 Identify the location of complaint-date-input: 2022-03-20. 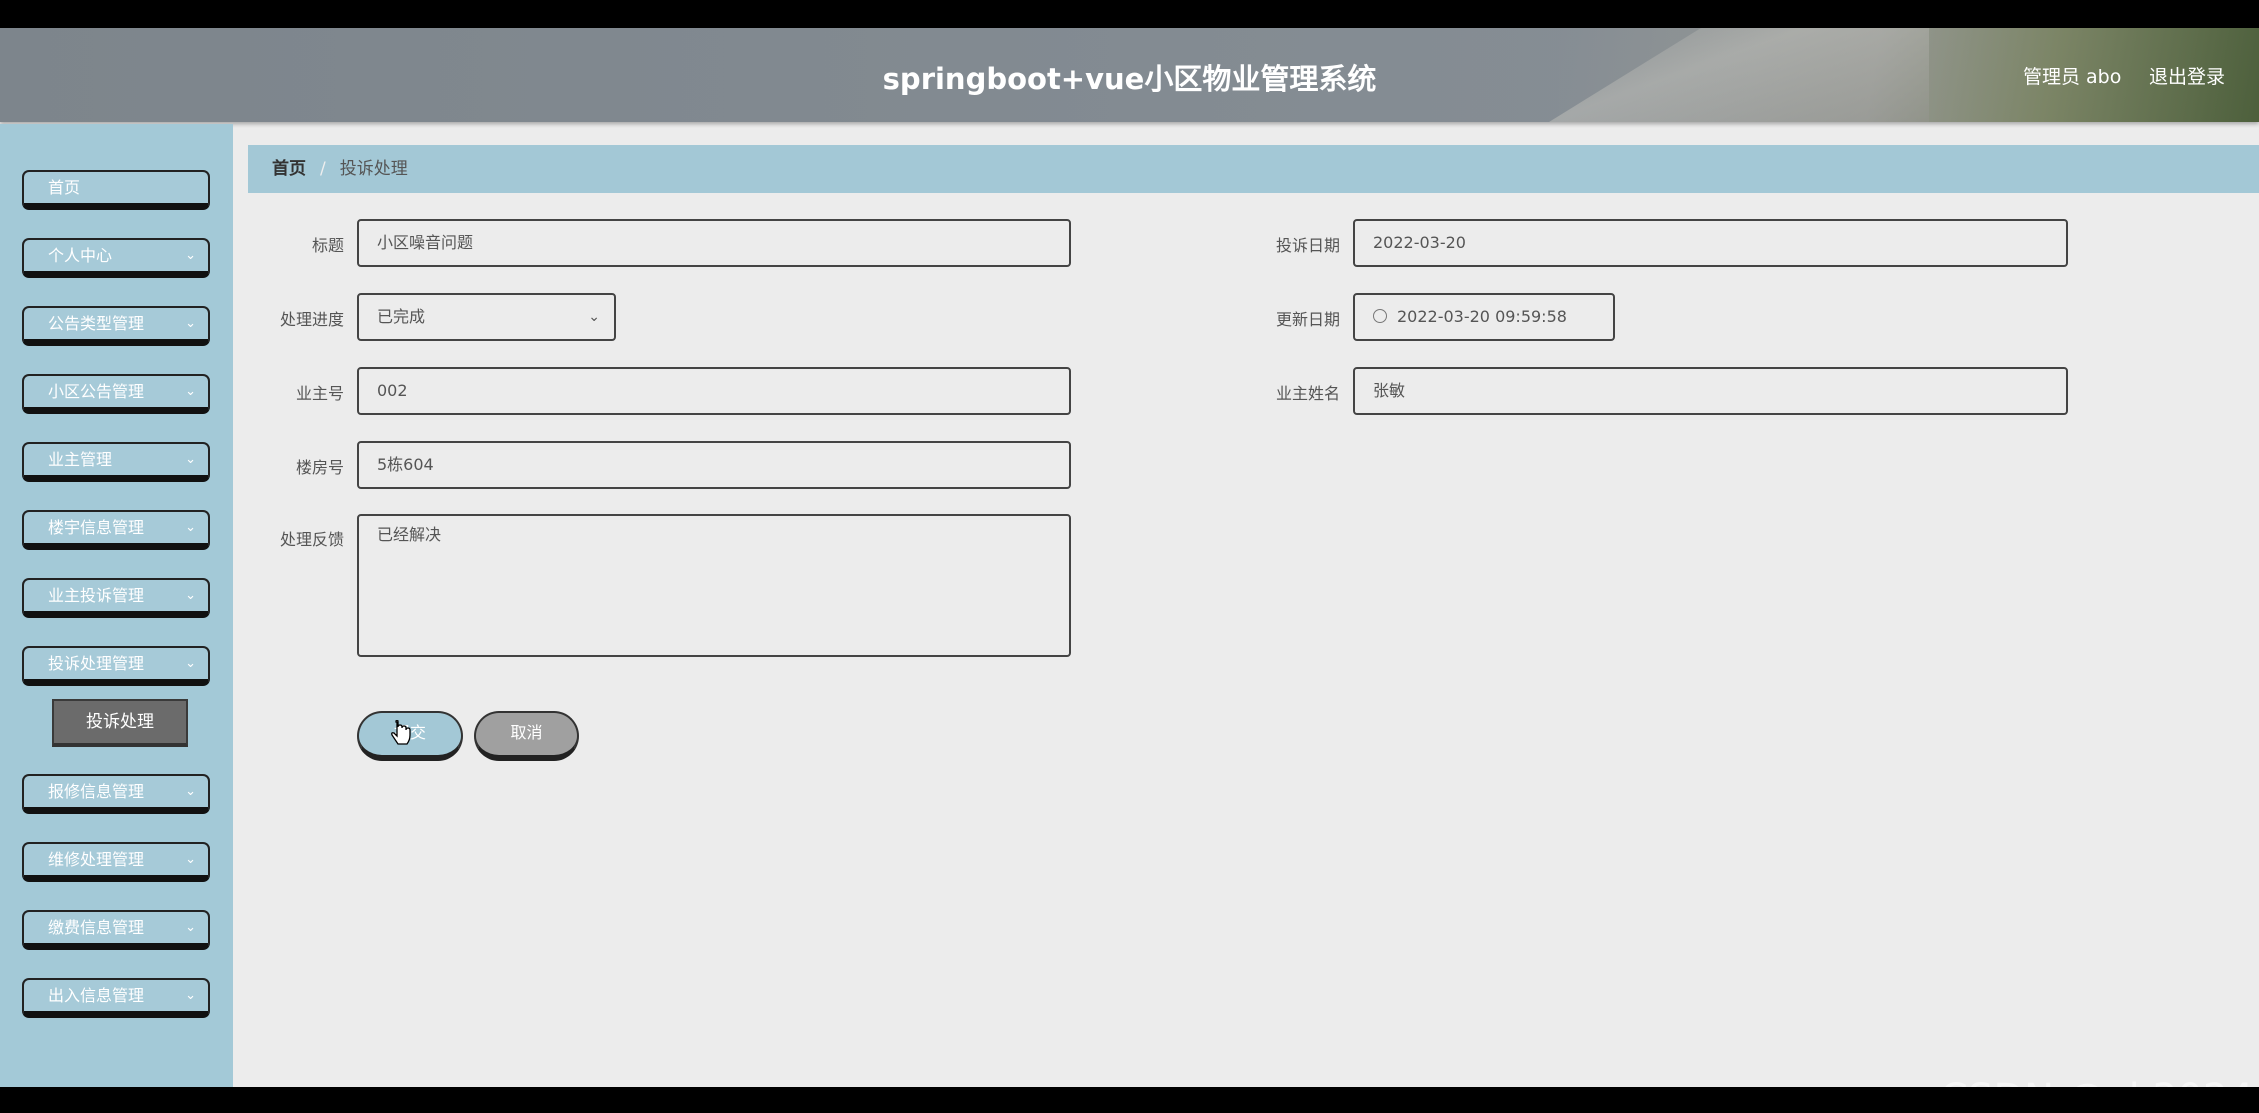
(1710, 243).